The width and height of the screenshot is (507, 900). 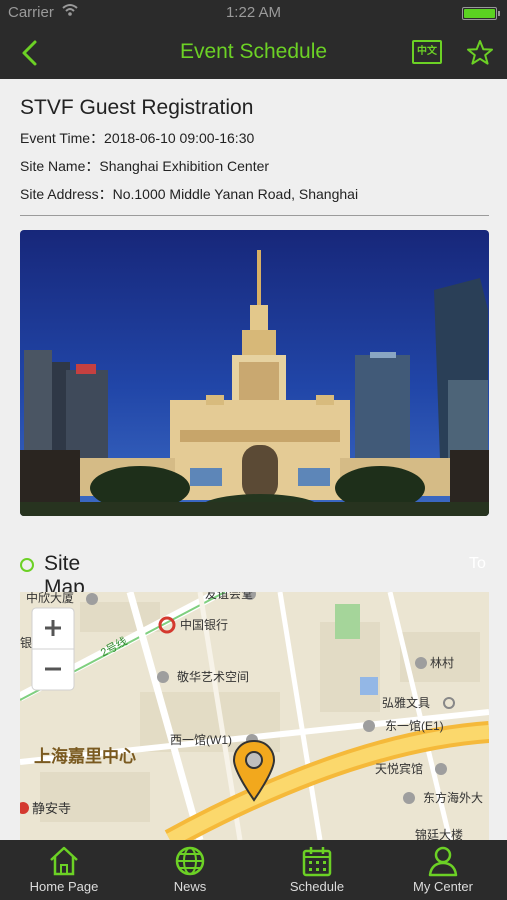 I want to click on map-label: 天悦宾馆, so click(x=399, y=768).